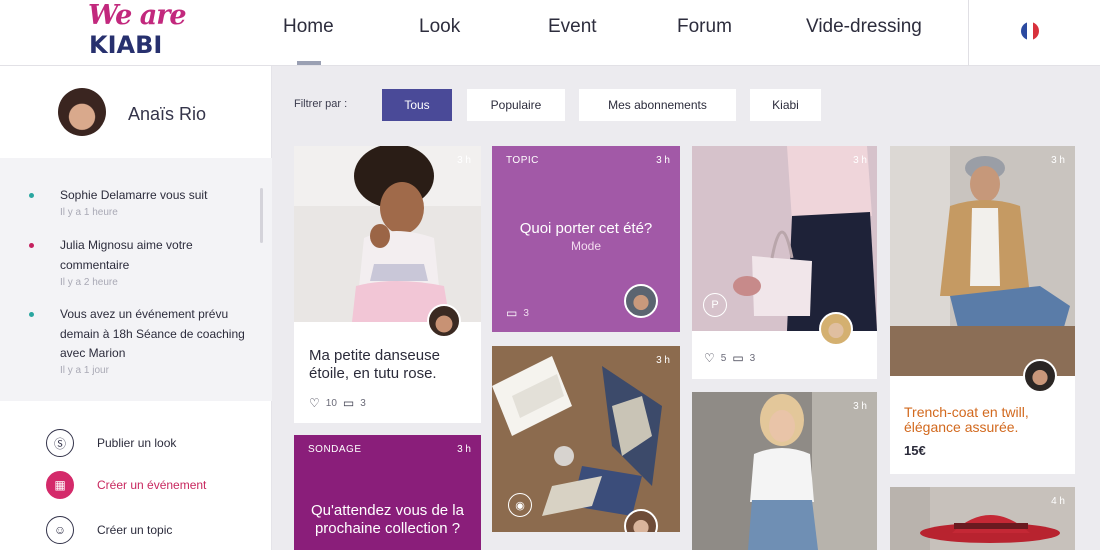  I want to click on filter-mes-abonnements: Mes abonnements, so click(657, 105).